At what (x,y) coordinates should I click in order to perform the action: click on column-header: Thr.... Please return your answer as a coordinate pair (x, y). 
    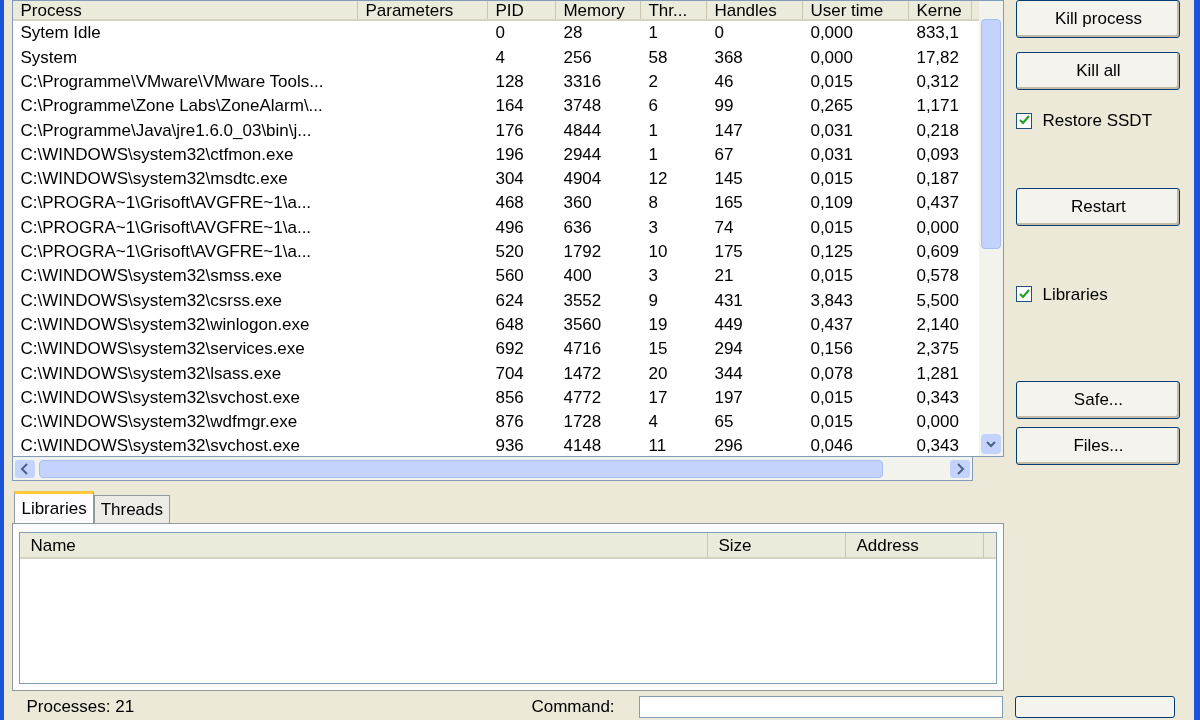
    Looking at the image, I should click on (674, 10).